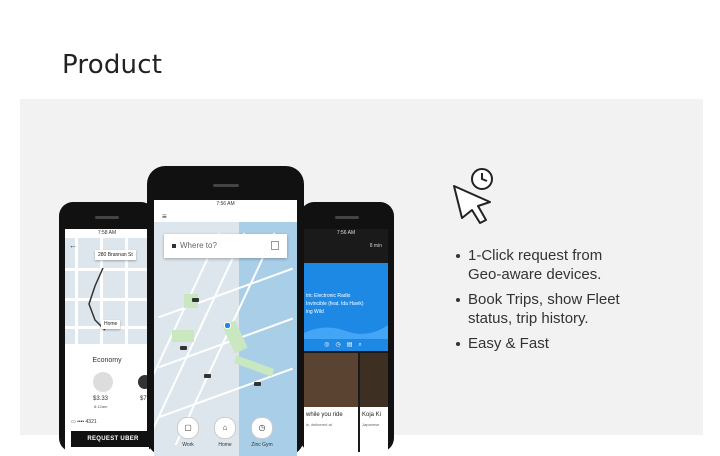 This screenshot has width=720, height=456. Describe the element at coordinates (107, 291) in the screenshot. I see `left-route-map: ← 280 Brannan St Home` at that location.